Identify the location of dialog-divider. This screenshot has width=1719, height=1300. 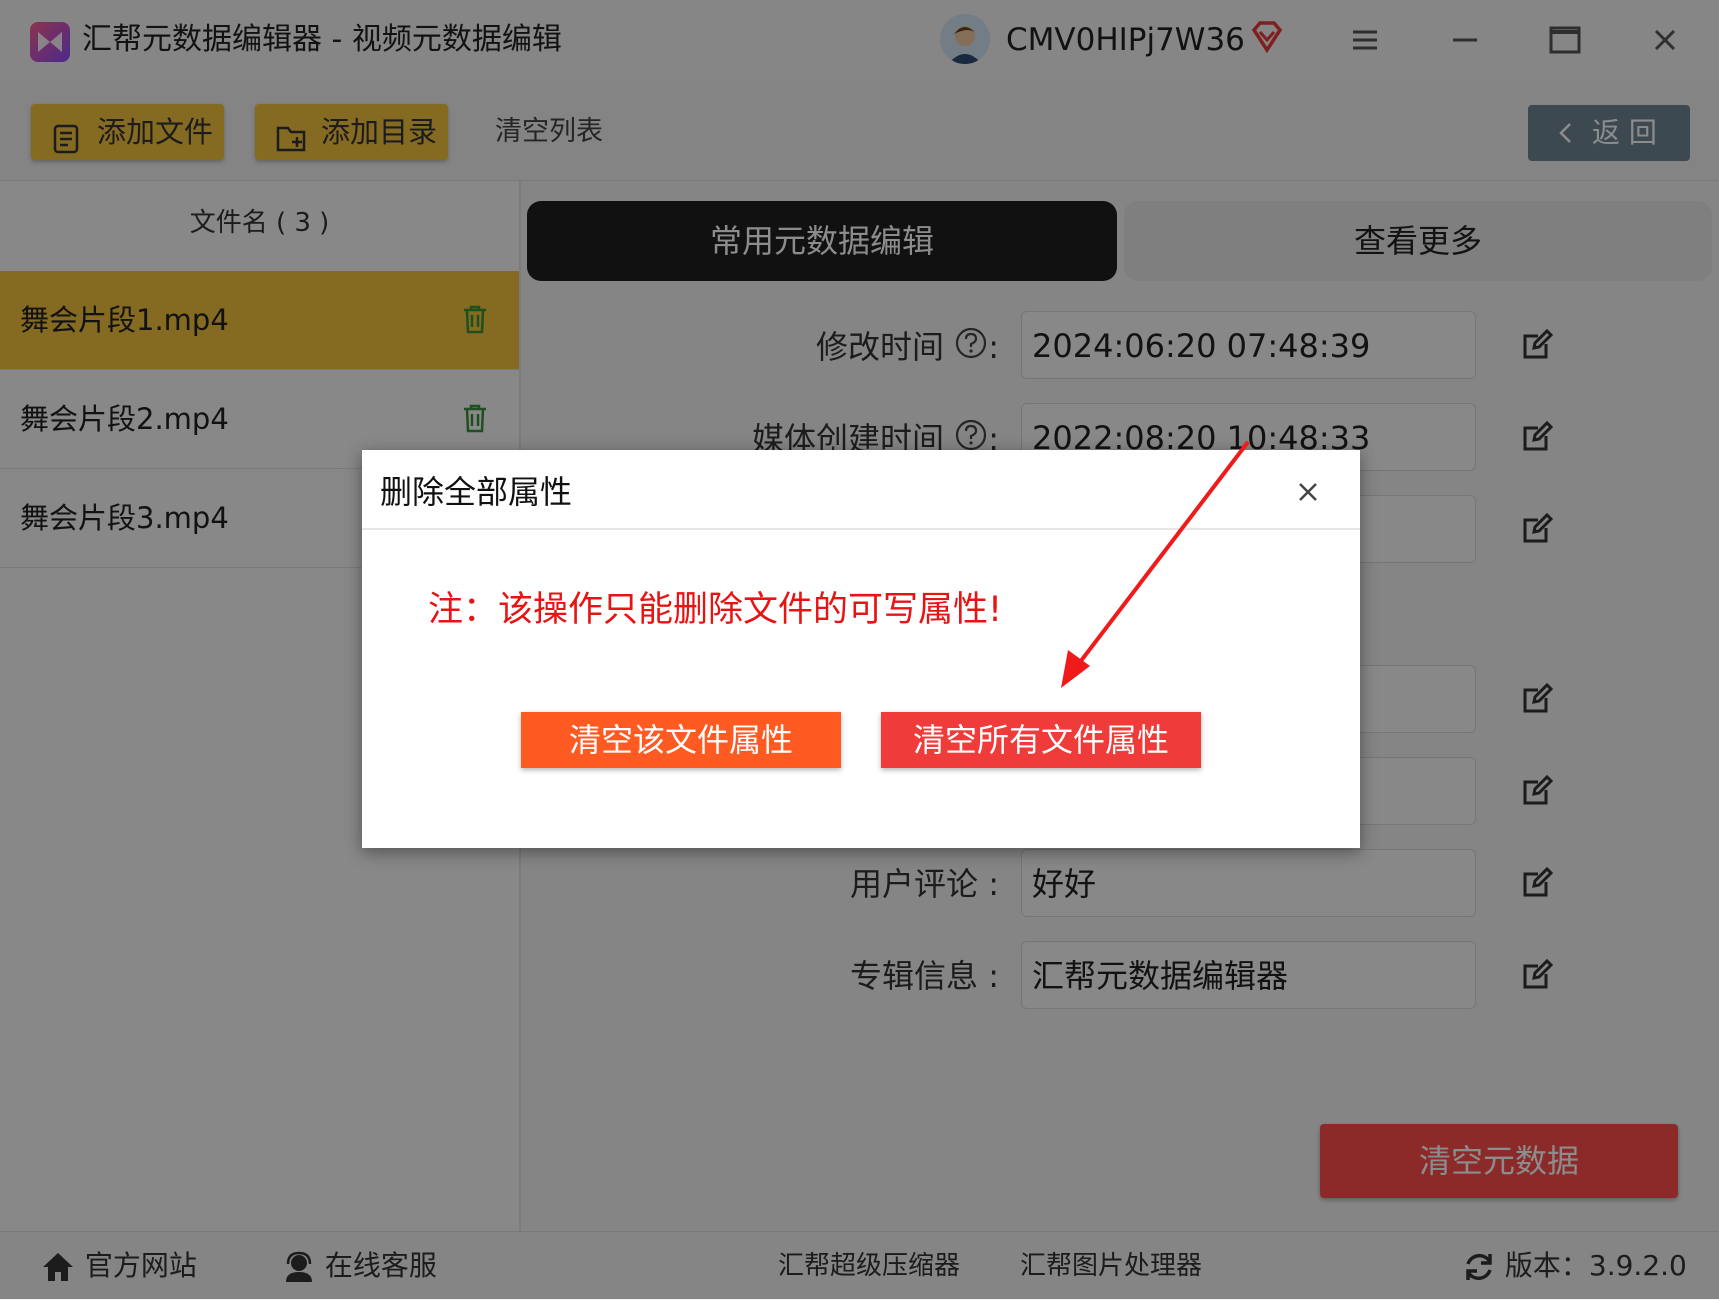
(861, 529).